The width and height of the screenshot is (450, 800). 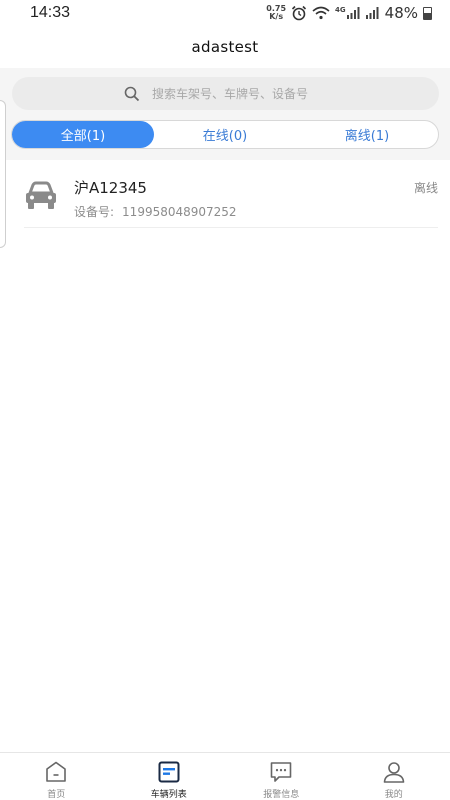 I want to click on car-icon, so click(x=41, y=195).